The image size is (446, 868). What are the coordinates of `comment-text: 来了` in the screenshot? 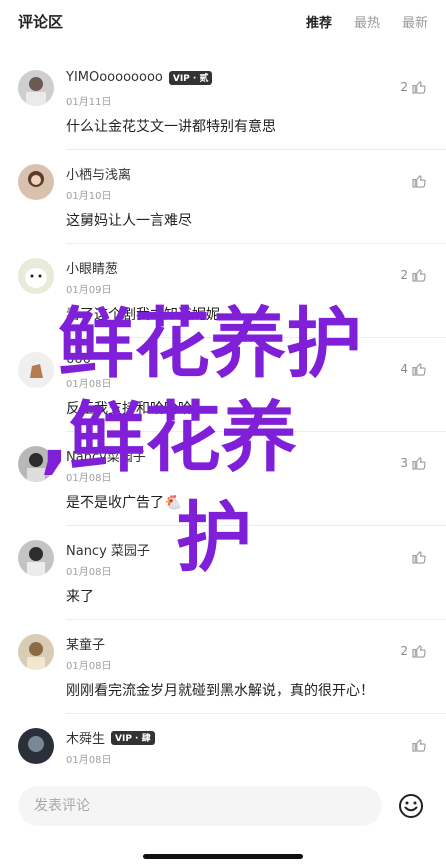 It's located at (80, 597).